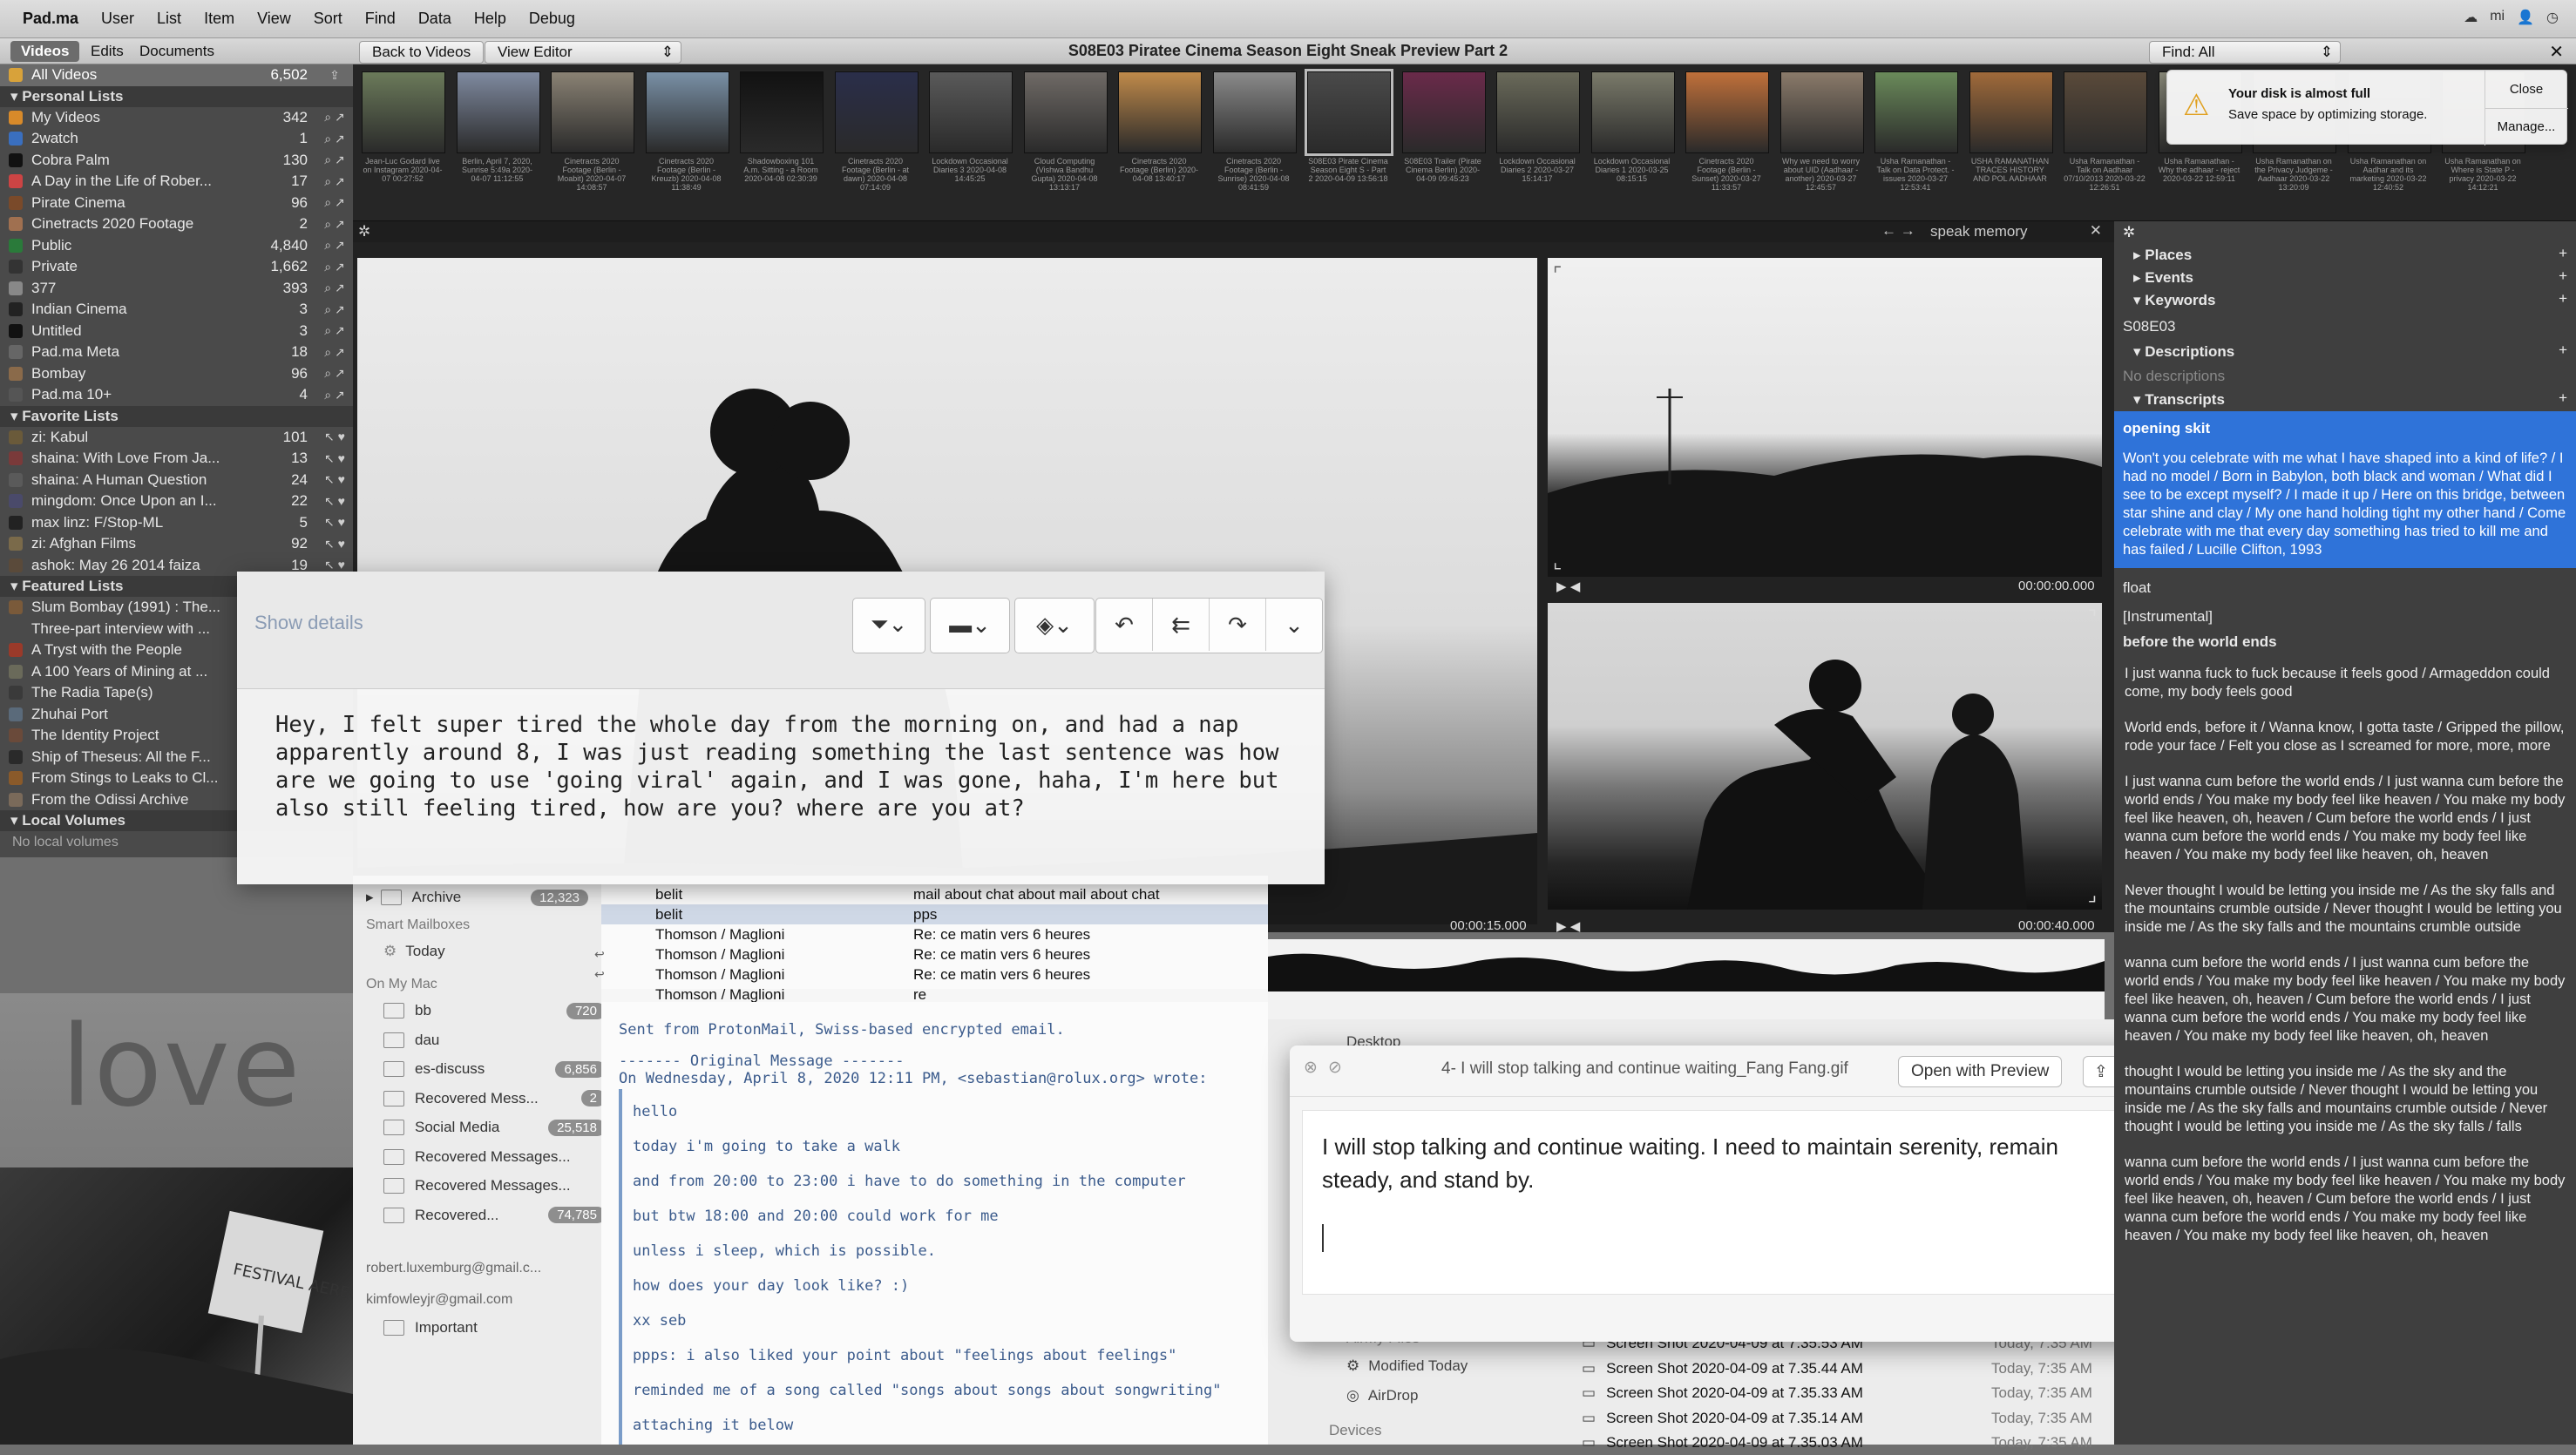  What do you see at coordinates (177, 118) in the screenshot?
I see `sidebar-item-personal: My Videos 342 ⌕ ↗` at bounding box center [177, 118].